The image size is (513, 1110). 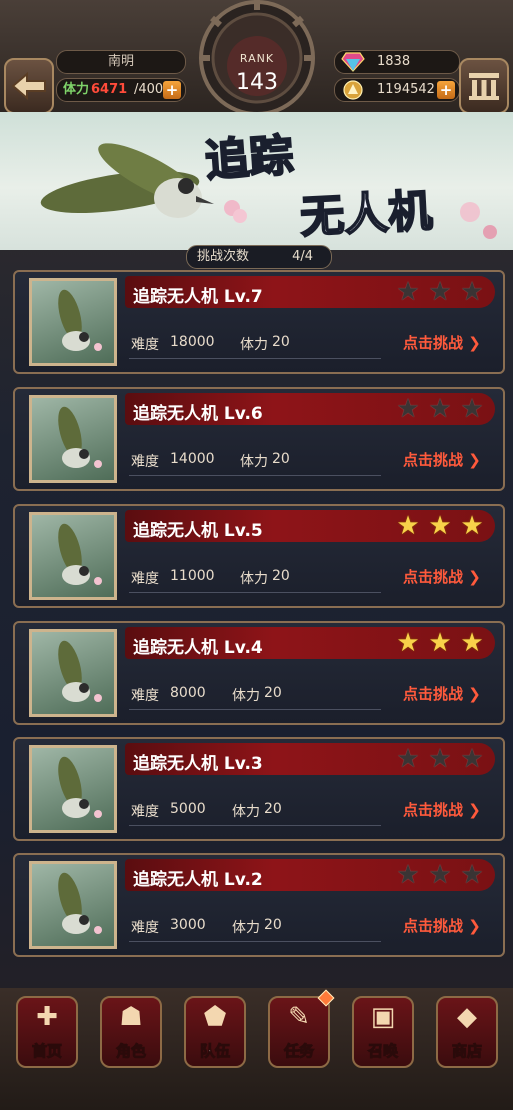 I want to click on back-arrow-icon, so click(x=28, y=86).